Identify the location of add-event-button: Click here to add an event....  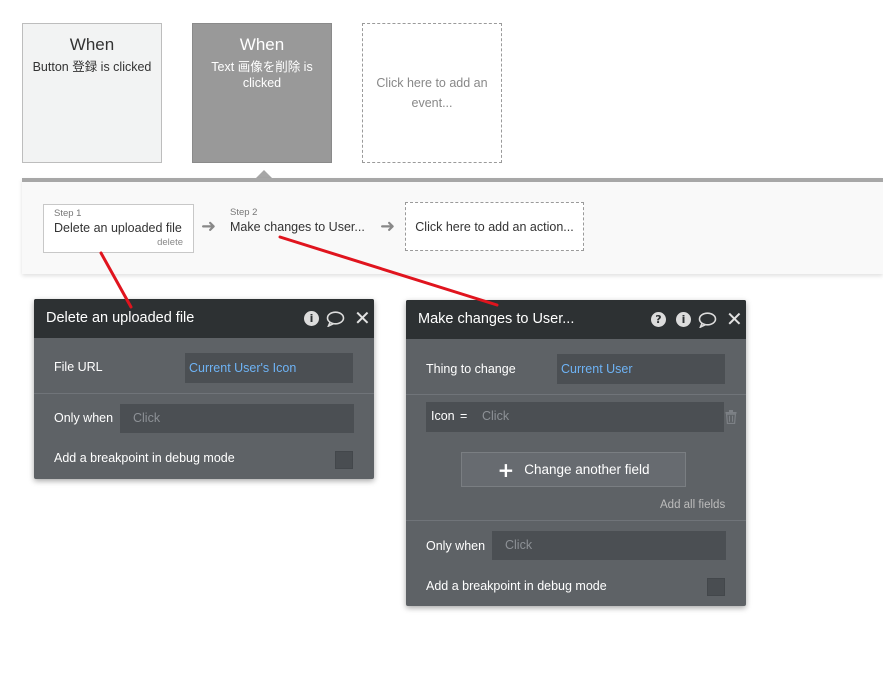
(432, 93).